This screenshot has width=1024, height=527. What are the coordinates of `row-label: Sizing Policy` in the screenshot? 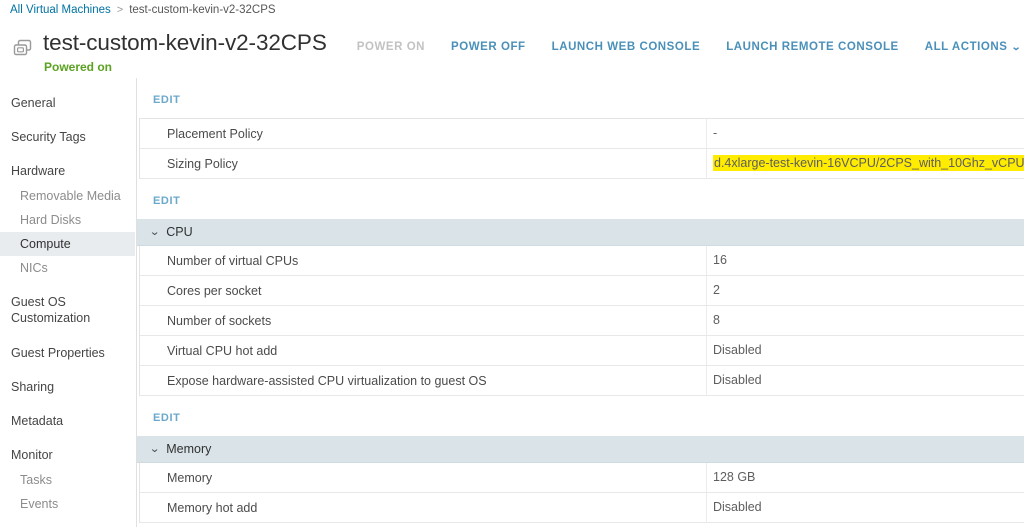 It's located at (202, 163).